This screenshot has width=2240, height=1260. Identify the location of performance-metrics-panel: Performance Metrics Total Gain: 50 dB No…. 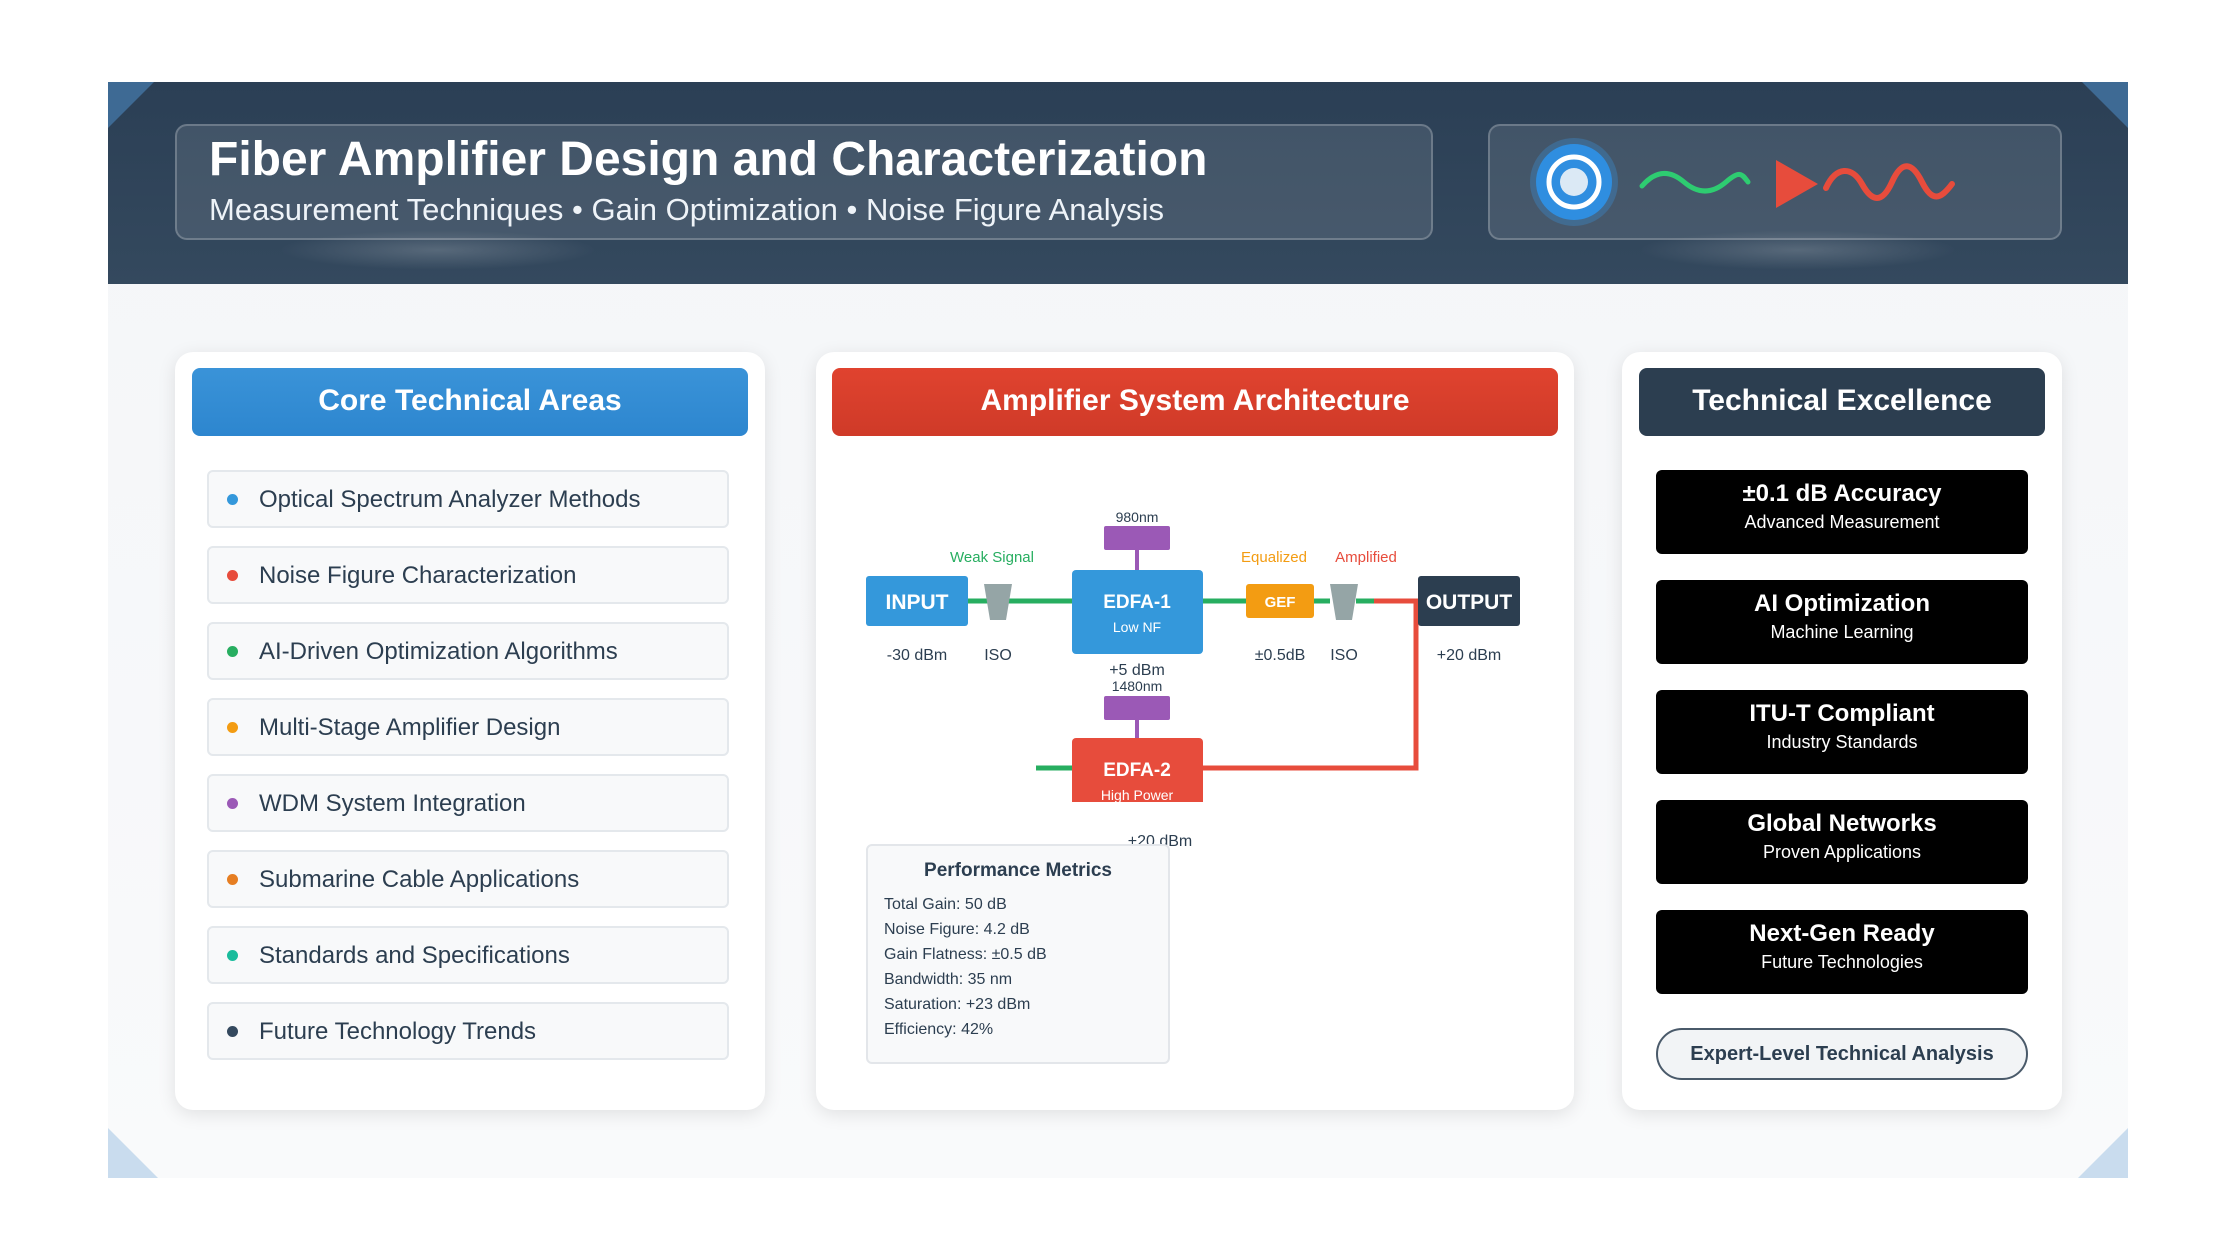
(1018, 954).